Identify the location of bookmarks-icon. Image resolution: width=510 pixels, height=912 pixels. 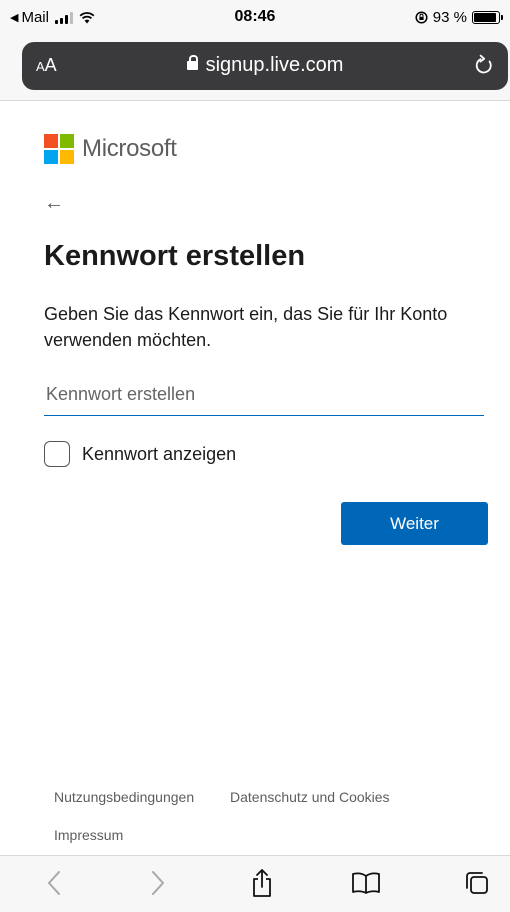
(366, 883).